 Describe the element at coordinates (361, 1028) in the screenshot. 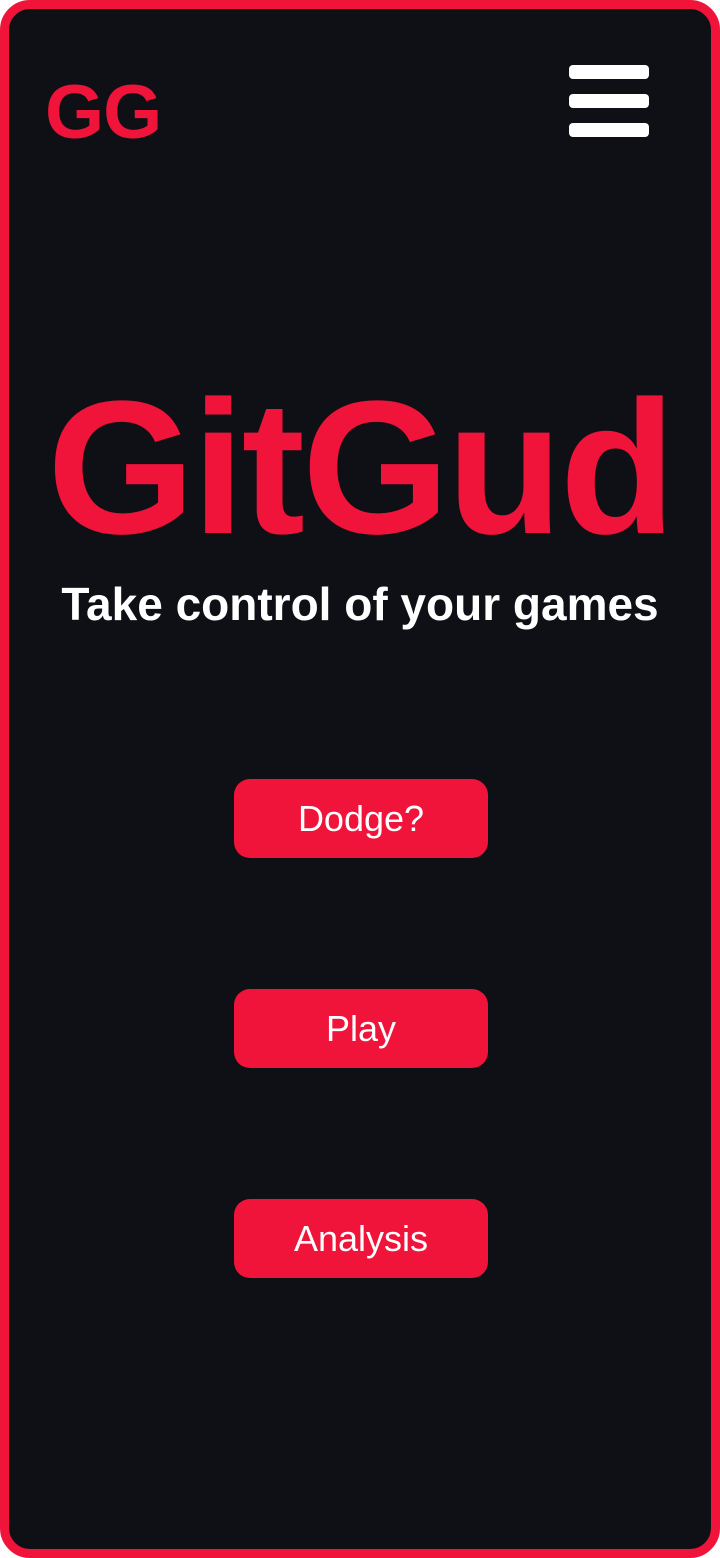

I see `play-button: Play` at that location.